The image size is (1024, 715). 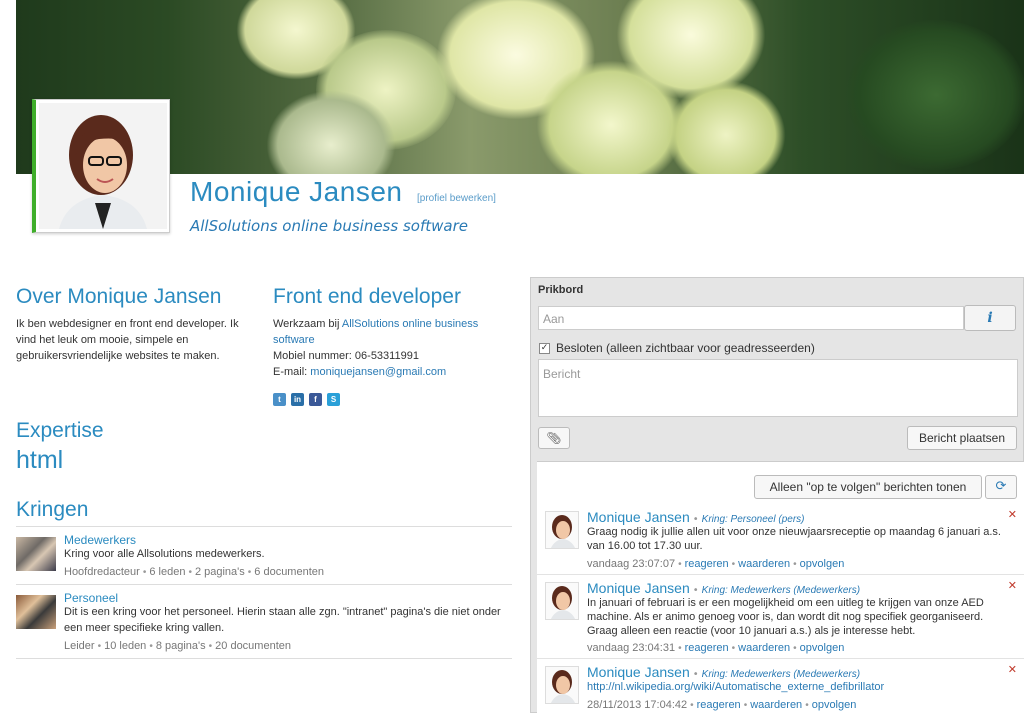 I want to click on paperclip-icon: 📎︎, so click(x=554, y=438).